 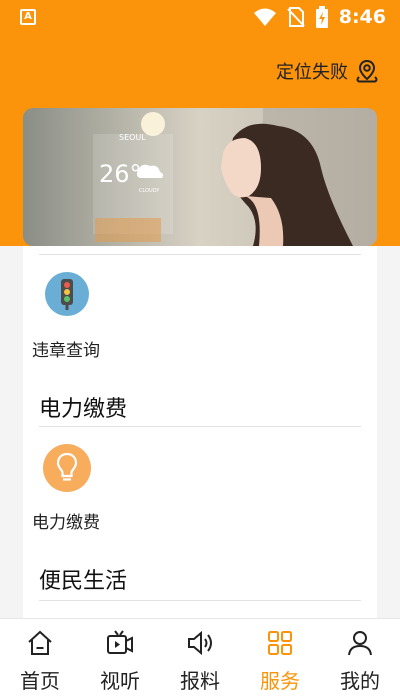 I want to click on tab-video: 视听, so click(x=120, y=659).